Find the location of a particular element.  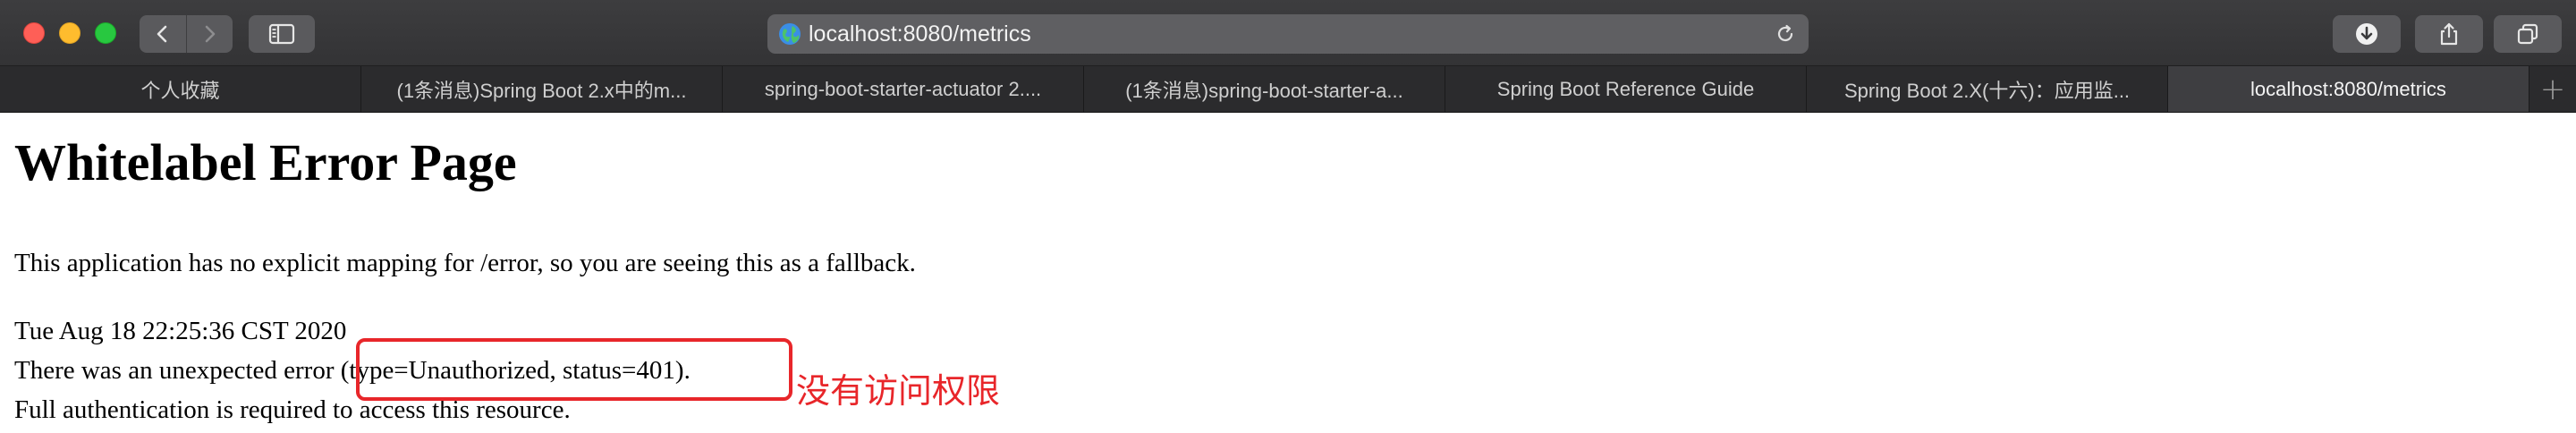

share-button is located at coordinates (2449, 34).